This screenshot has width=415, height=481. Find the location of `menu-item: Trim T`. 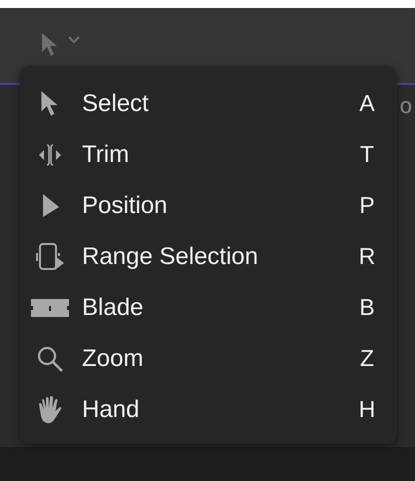

menu-item: Trim T is located at coordinates (208, 154).